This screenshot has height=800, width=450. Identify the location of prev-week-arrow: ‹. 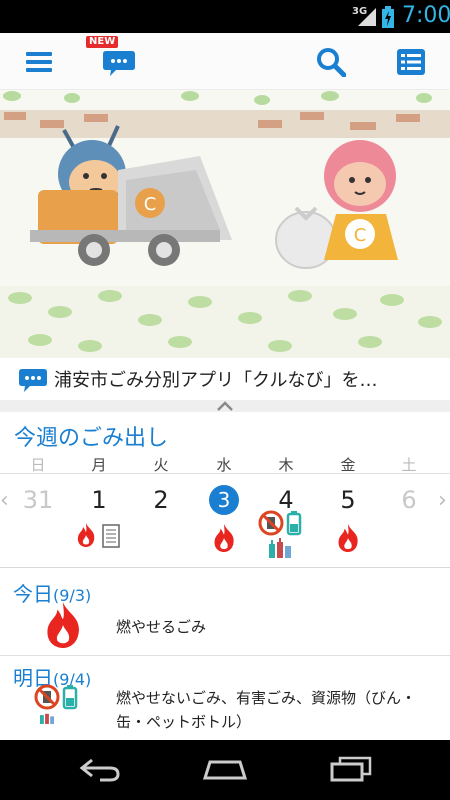
(4, 500).